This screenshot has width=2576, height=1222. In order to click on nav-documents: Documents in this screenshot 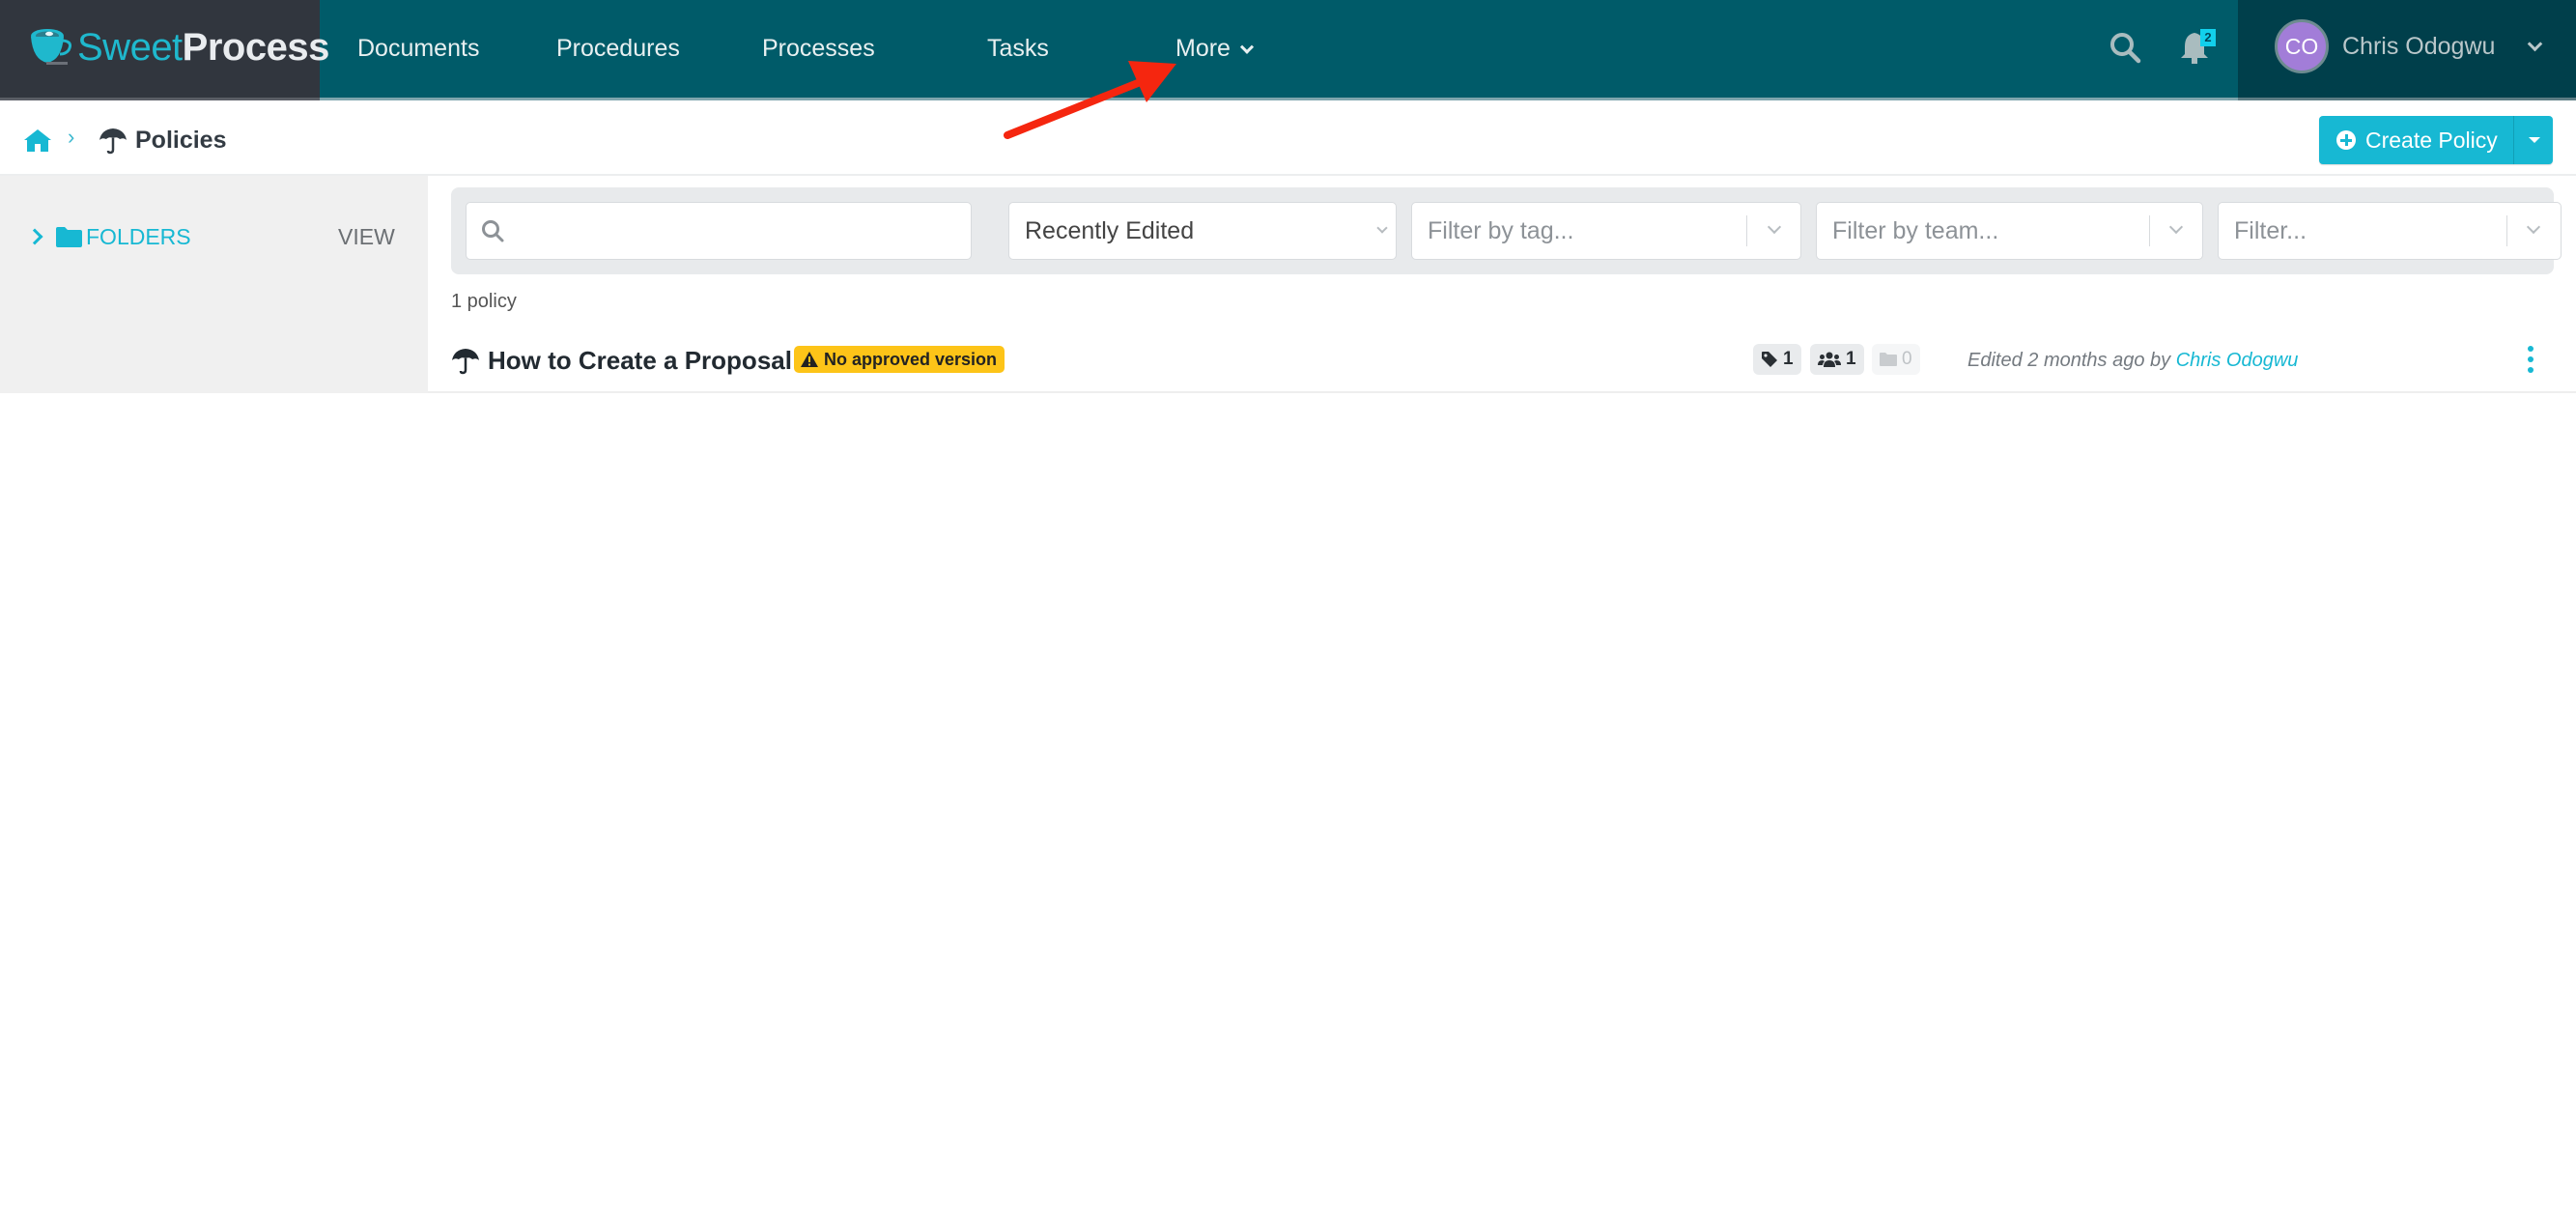, I will do `click(418, 48)`.